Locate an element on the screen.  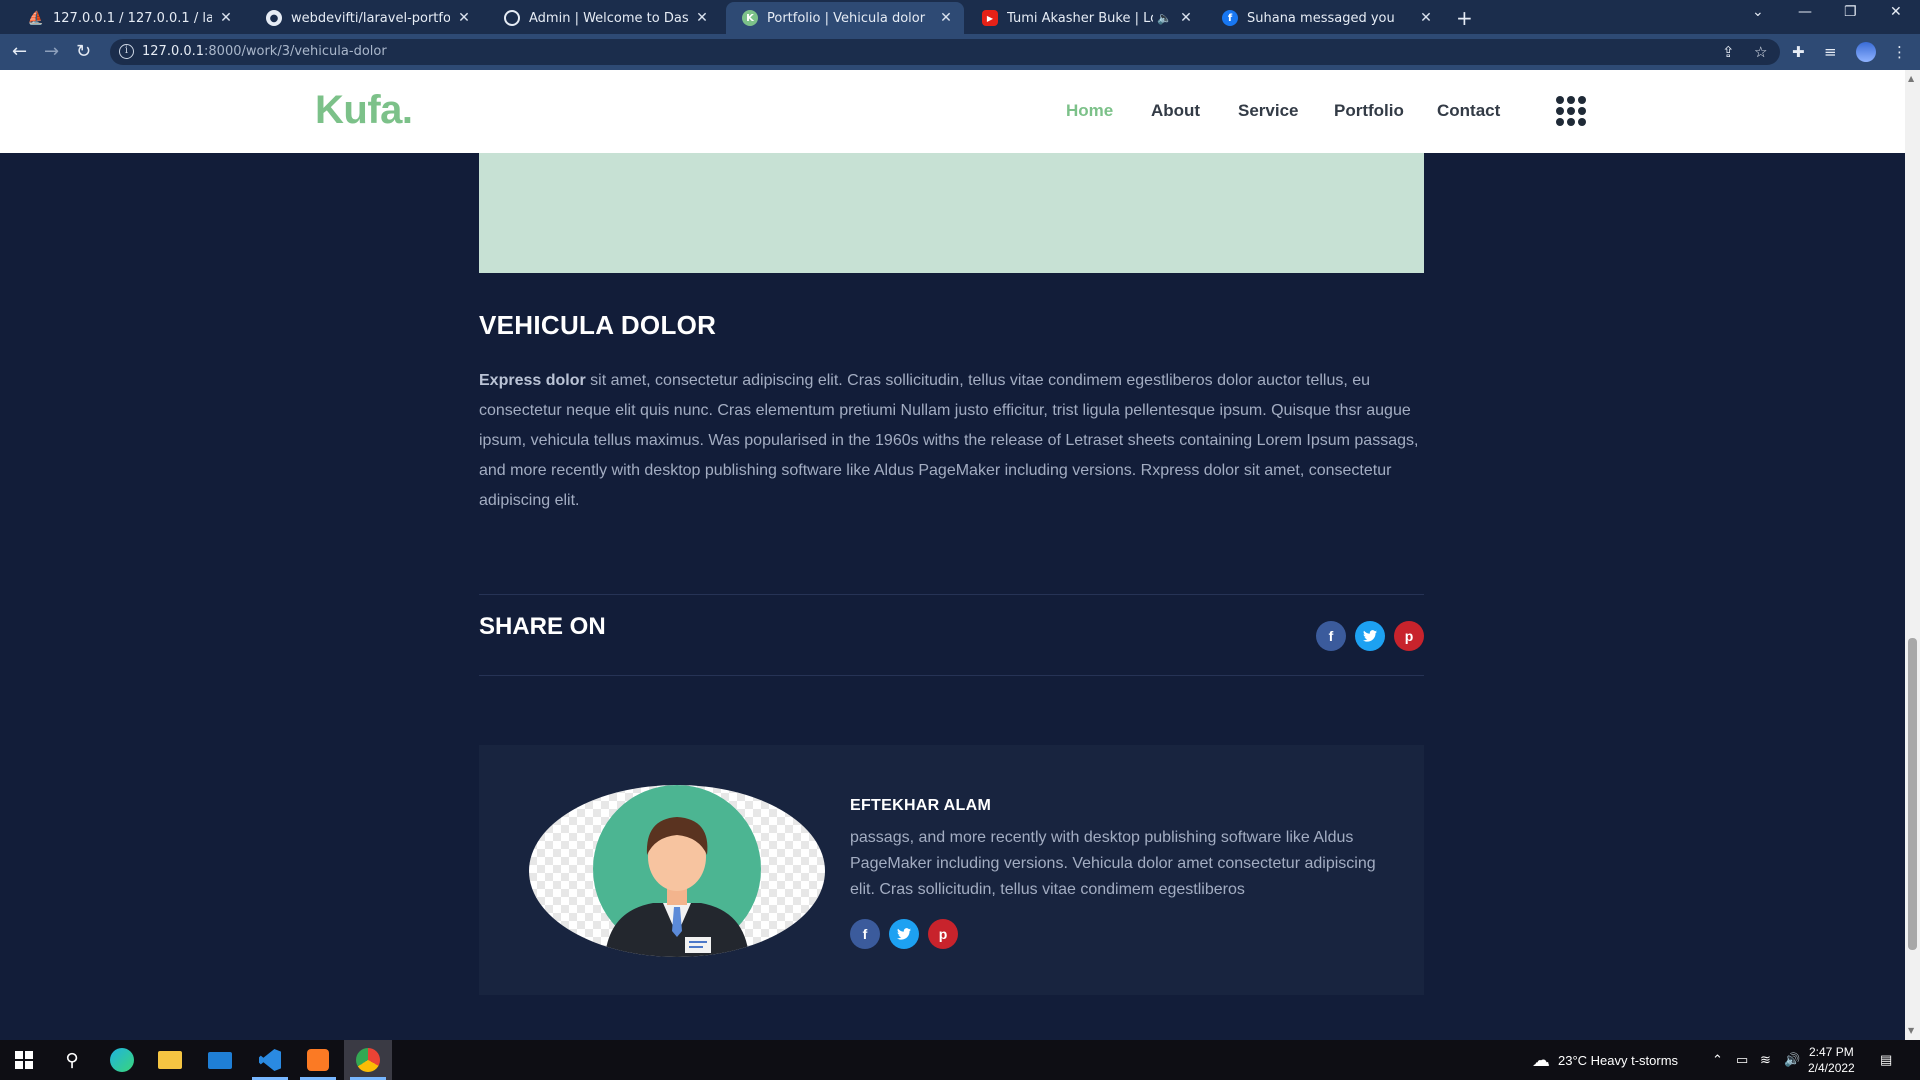
weather-cloud-icon: ☁ is located at coordinates (1541, 1059).